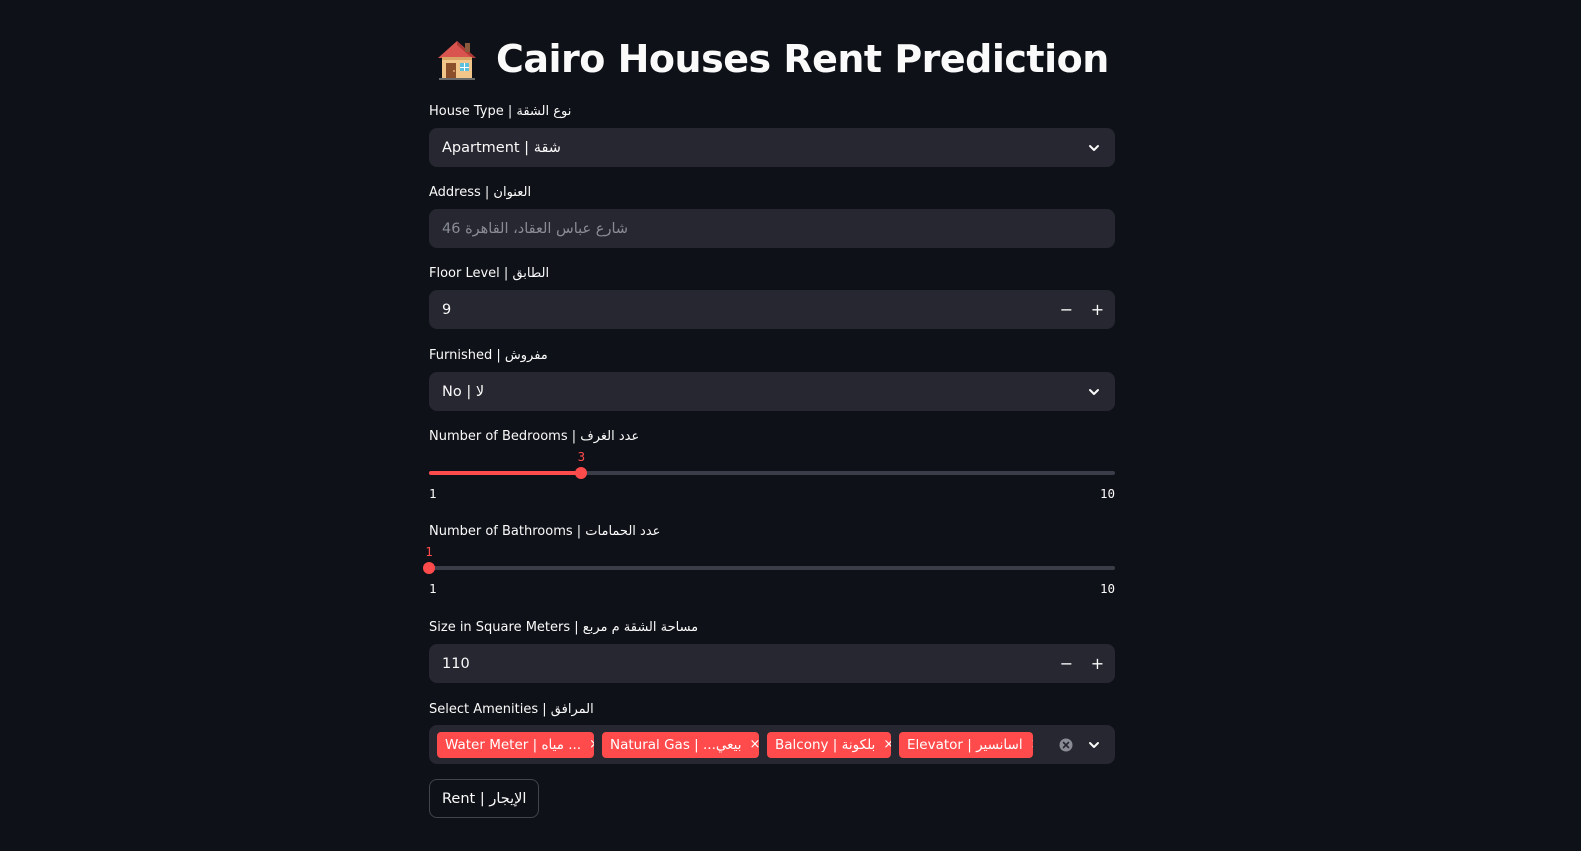  I want to click on bedrooms-label: Number of Bedrooms | عدد الغرف, so click(534, 436).